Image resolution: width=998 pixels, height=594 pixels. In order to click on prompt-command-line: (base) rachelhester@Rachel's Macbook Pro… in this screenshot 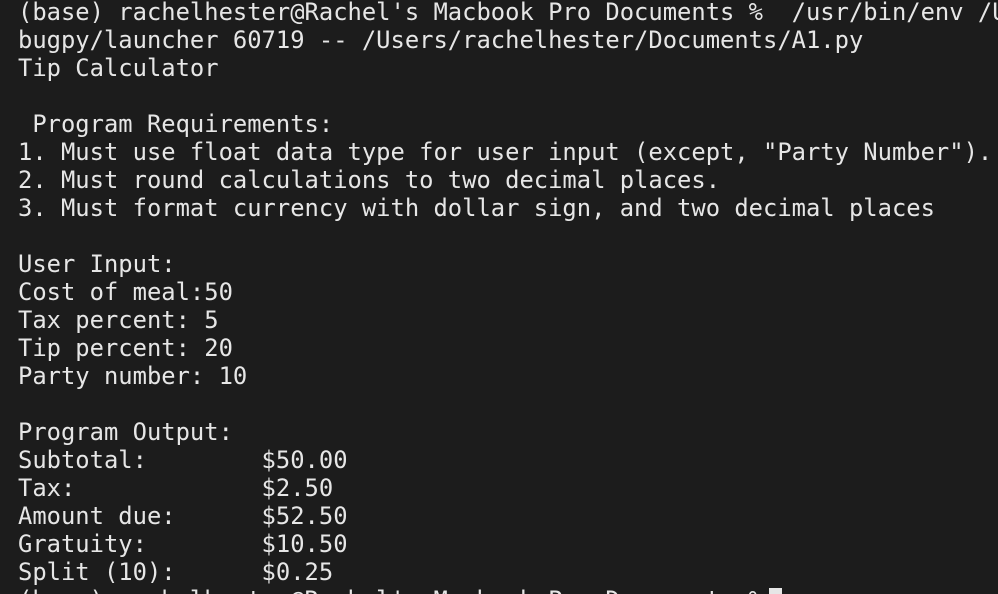, I will do `click(508, 13)`.